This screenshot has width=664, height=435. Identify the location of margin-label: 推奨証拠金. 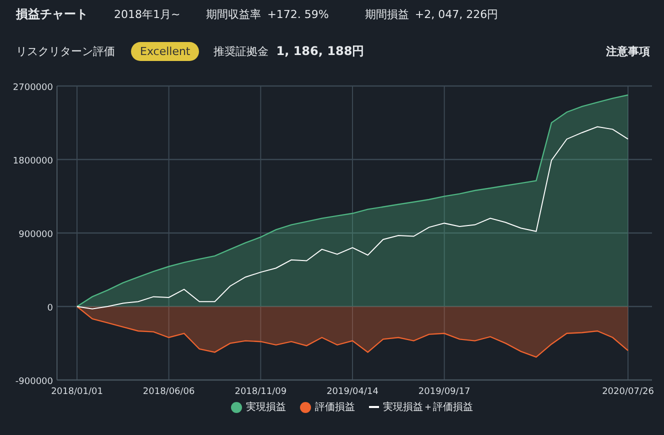
(240, 51).